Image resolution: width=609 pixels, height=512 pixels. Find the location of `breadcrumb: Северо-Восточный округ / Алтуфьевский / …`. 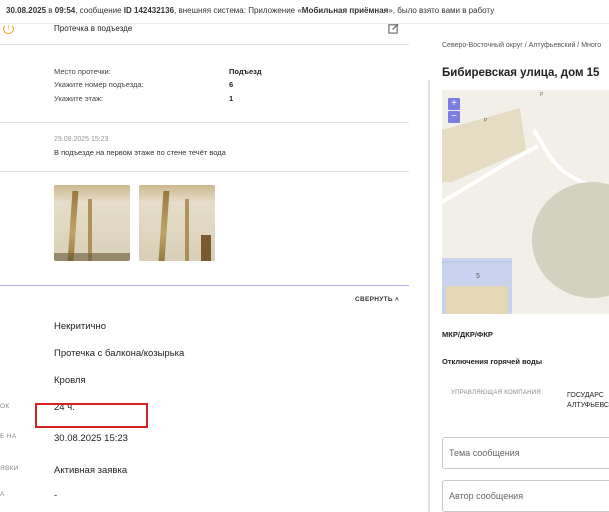

breadcrumb: Северо-Восточный округ / Алтуфьевский / … is located at coordinates (522, 45).